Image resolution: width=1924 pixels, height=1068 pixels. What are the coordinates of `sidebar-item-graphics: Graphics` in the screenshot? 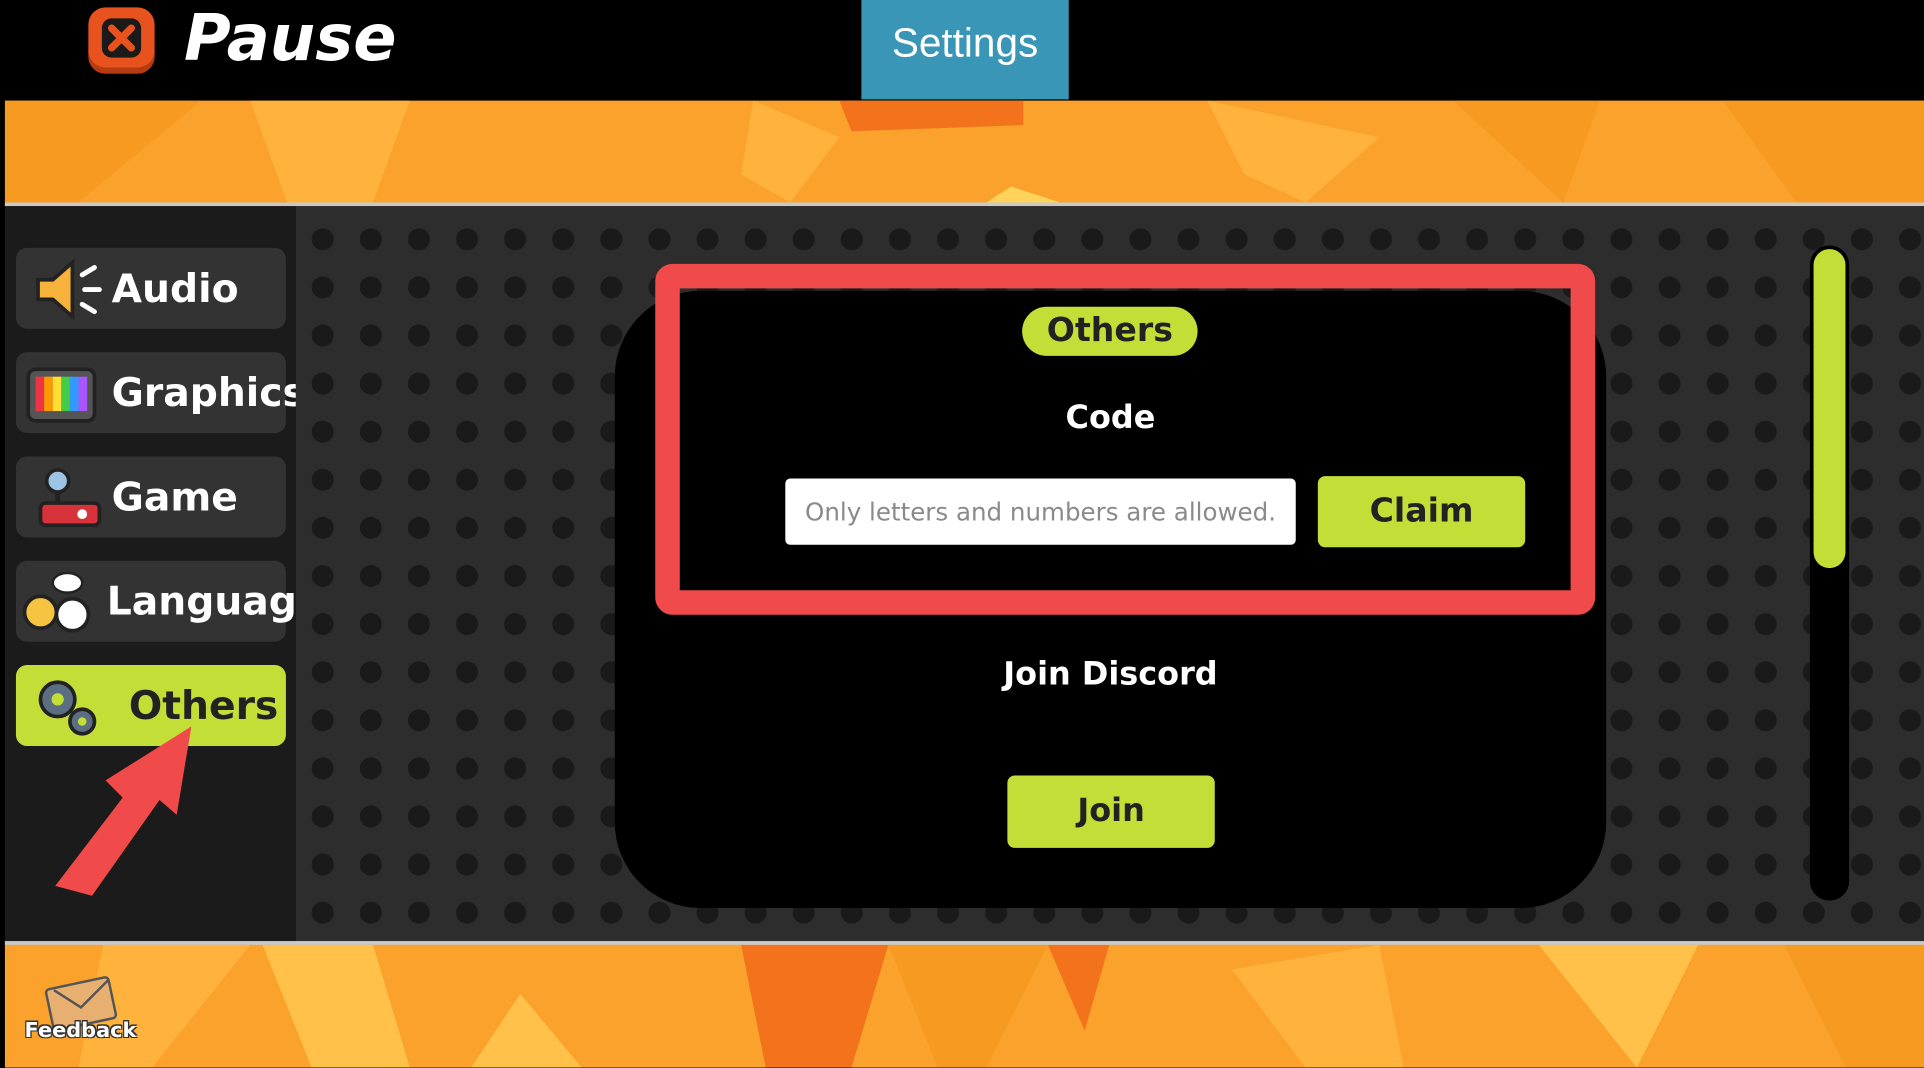 It's located at (160, 393).